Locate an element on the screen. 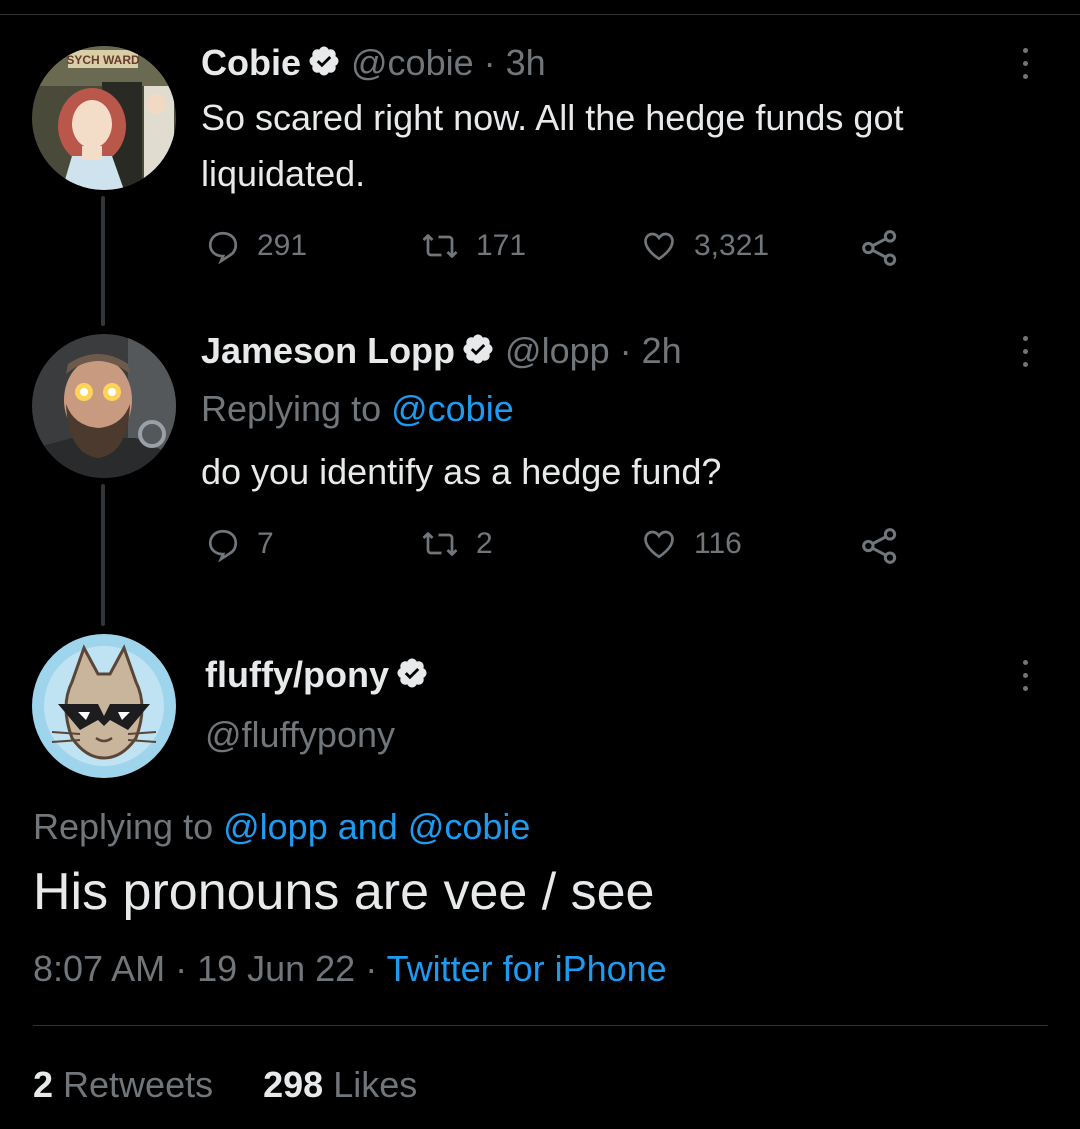 This screenshot has height=1129, width=1080. reply-count: 291 is located at coordinates (282, 245).